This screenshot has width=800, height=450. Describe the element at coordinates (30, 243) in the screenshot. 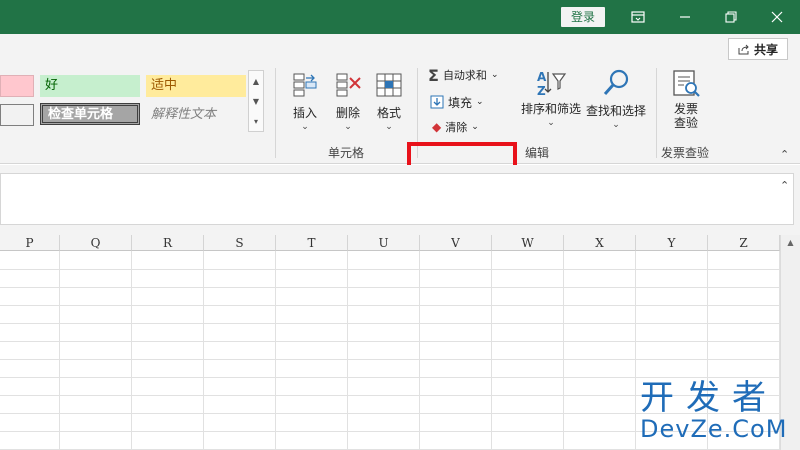

I see `column-header: P` at that location.